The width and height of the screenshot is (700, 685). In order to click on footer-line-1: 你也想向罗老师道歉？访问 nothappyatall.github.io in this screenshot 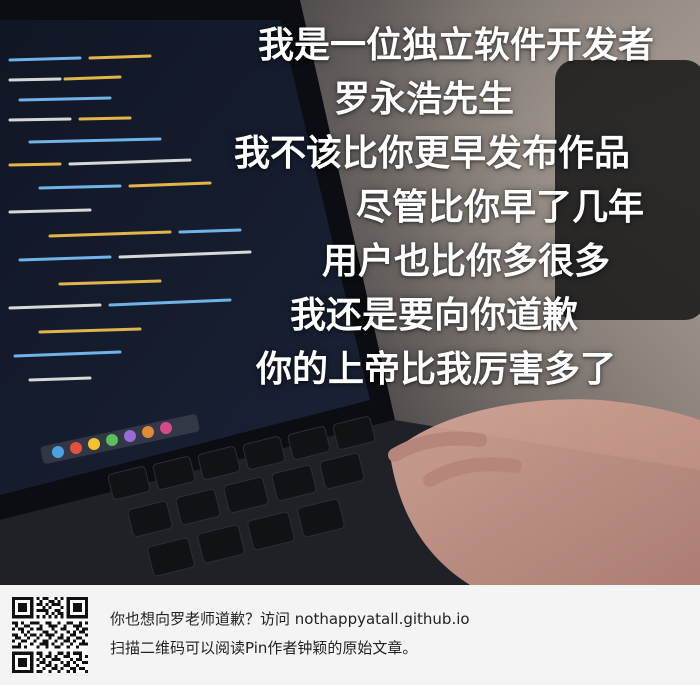, I will do `click(290, 618)`.